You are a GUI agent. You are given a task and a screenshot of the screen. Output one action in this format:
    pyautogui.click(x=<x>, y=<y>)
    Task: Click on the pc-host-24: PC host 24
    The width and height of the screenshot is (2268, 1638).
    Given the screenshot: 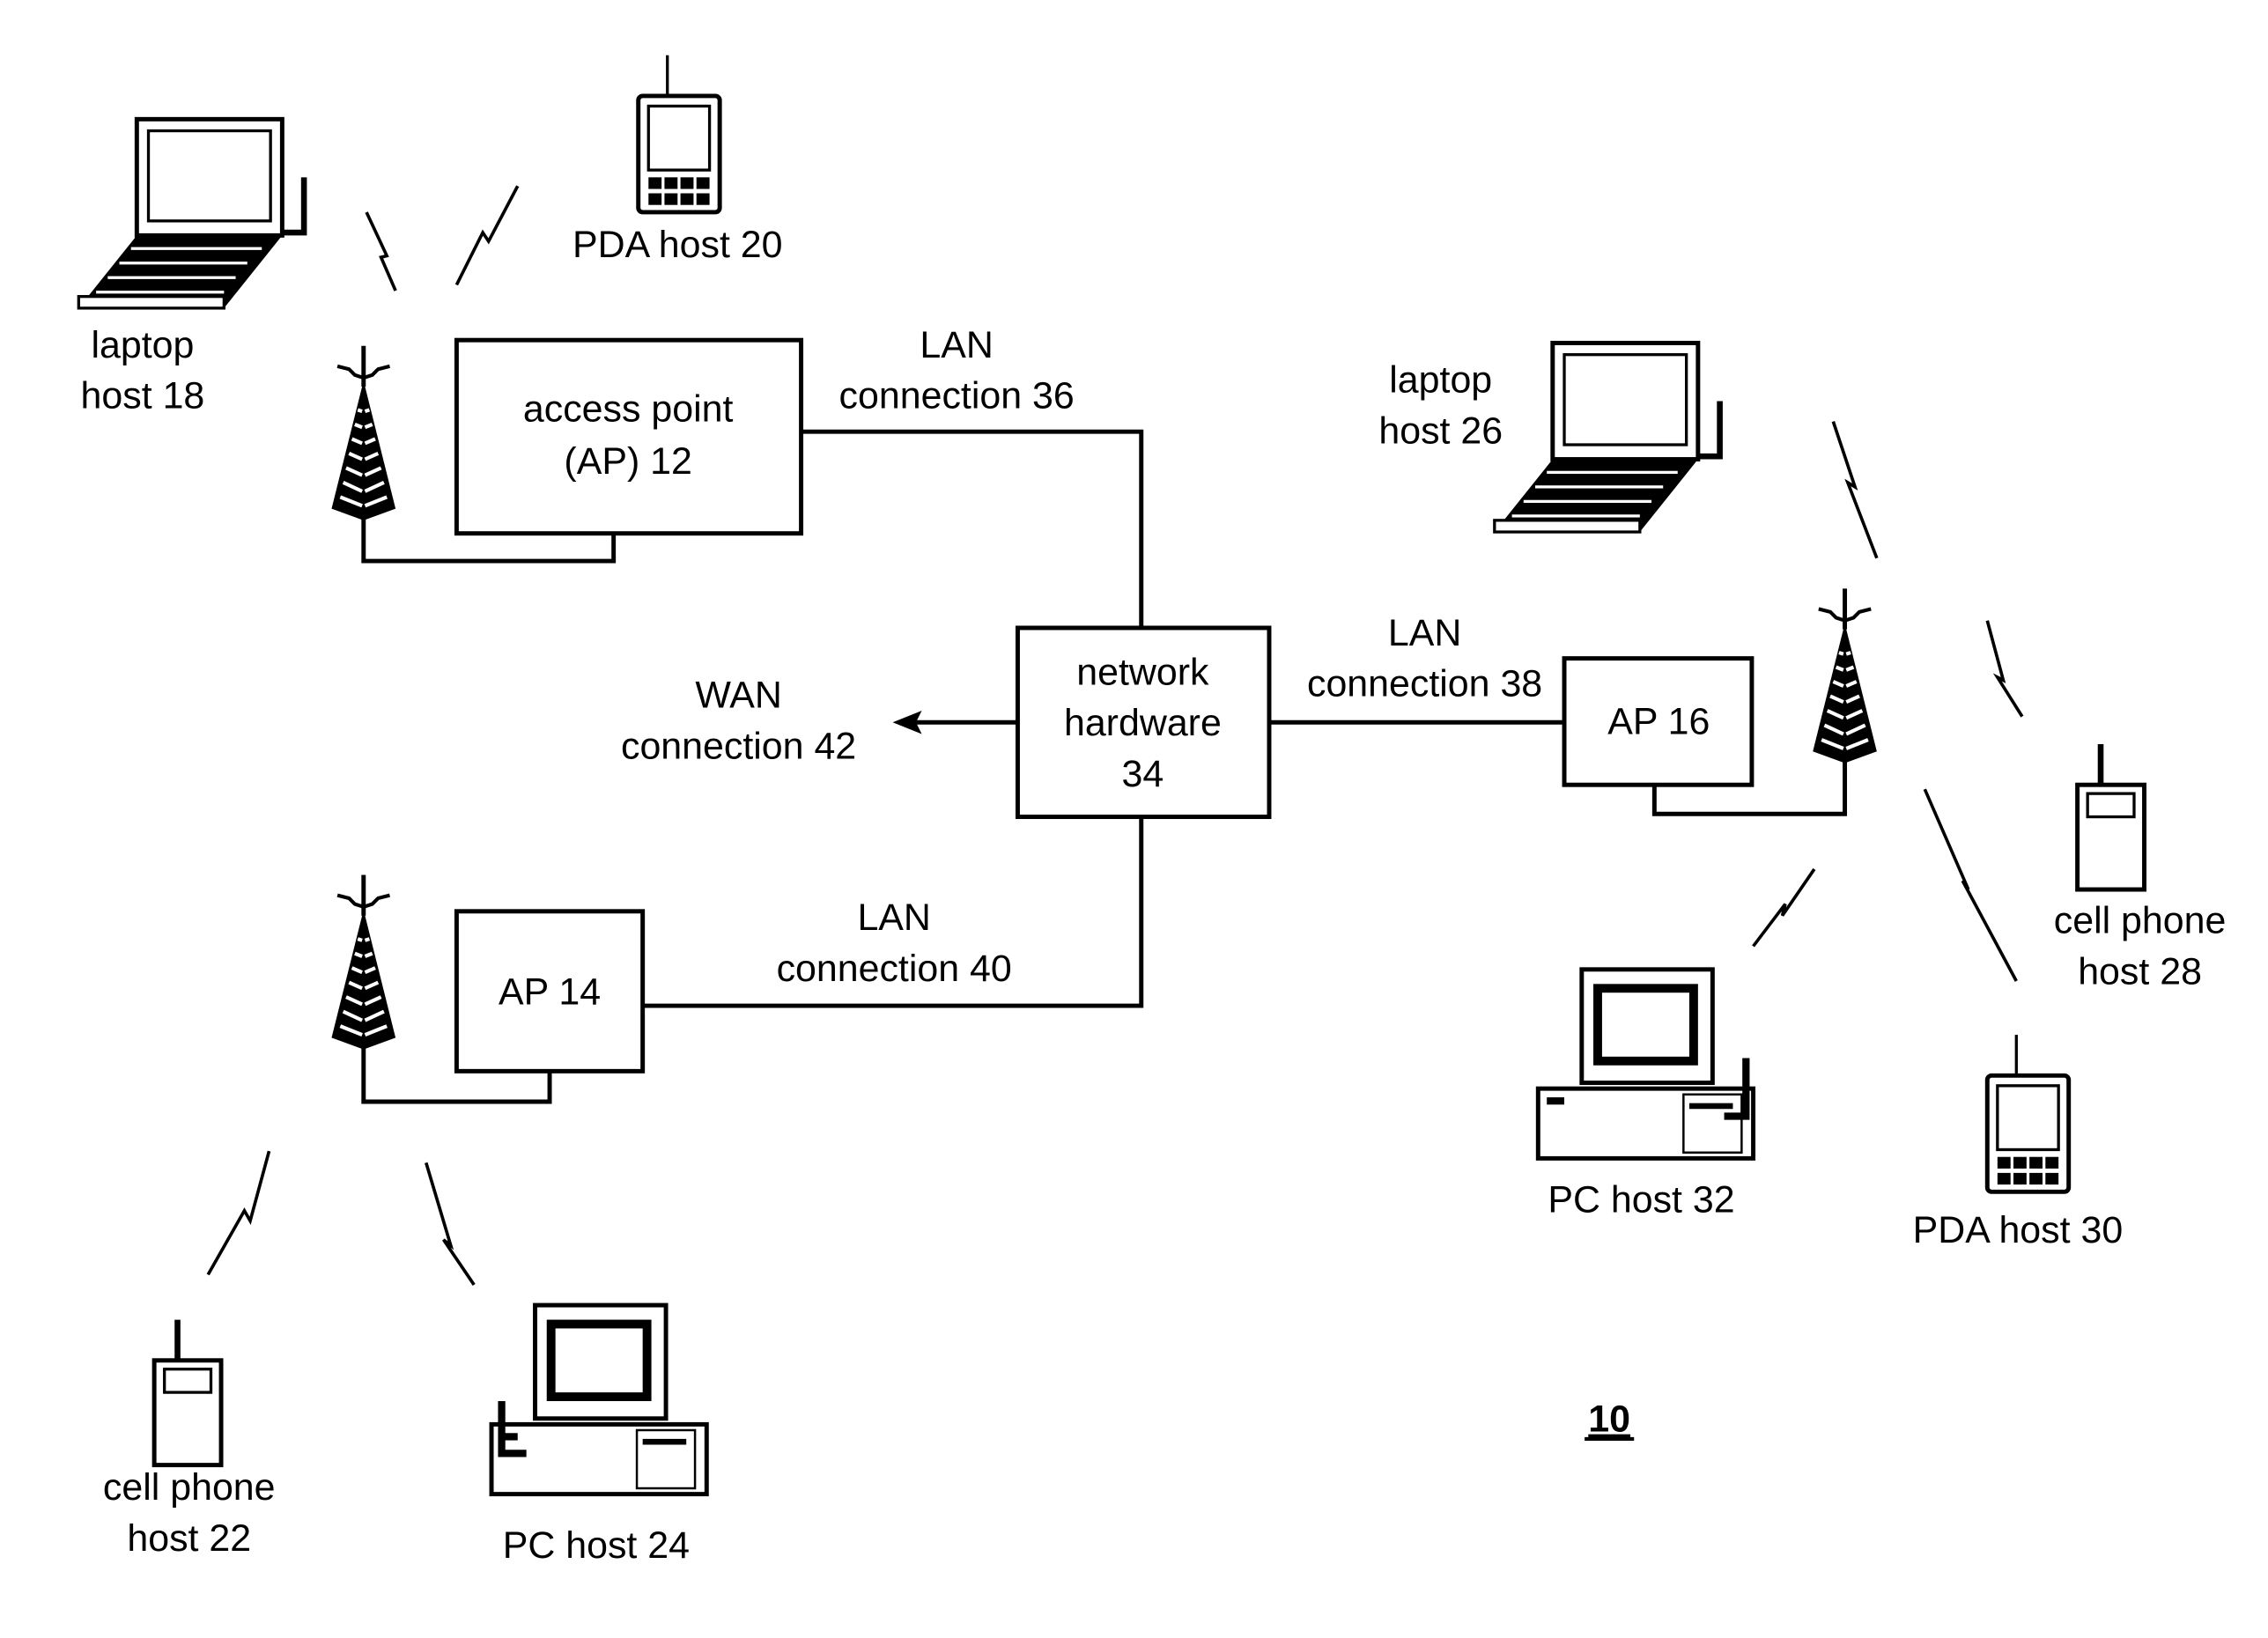 What is the action you would take?
    pyautogui.click(x=598, y=1436)
    